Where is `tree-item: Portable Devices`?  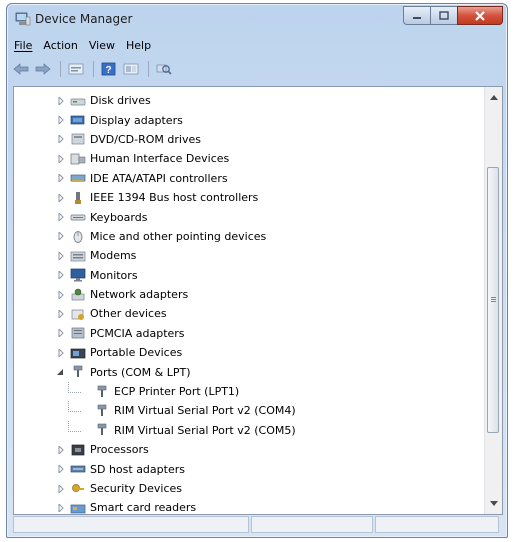 tree-item: Portable Devices is located at coordinates (249, 352).